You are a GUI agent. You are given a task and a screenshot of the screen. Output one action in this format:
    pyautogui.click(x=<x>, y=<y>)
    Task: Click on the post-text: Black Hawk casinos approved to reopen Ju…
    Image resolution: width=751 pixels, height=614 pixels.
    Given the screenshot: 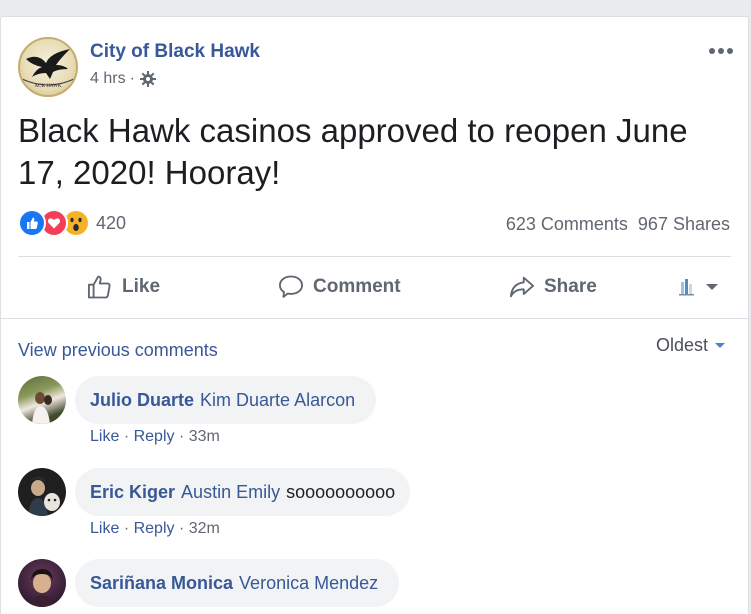 What is the action you would take?
    pyautogui.click(x=353, y=151)
    